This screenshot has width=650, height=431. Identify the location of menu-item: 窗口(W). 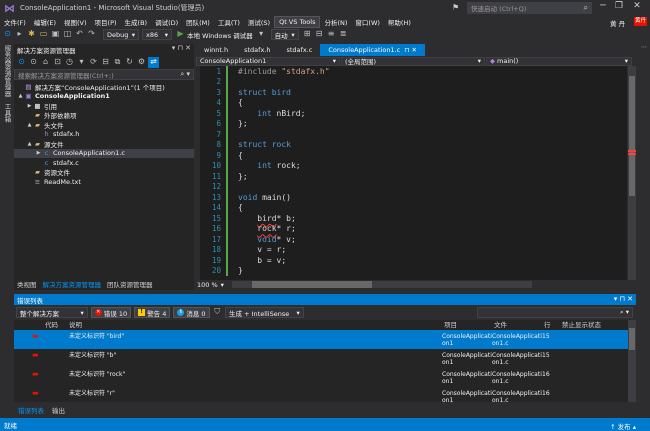
(367, 22).